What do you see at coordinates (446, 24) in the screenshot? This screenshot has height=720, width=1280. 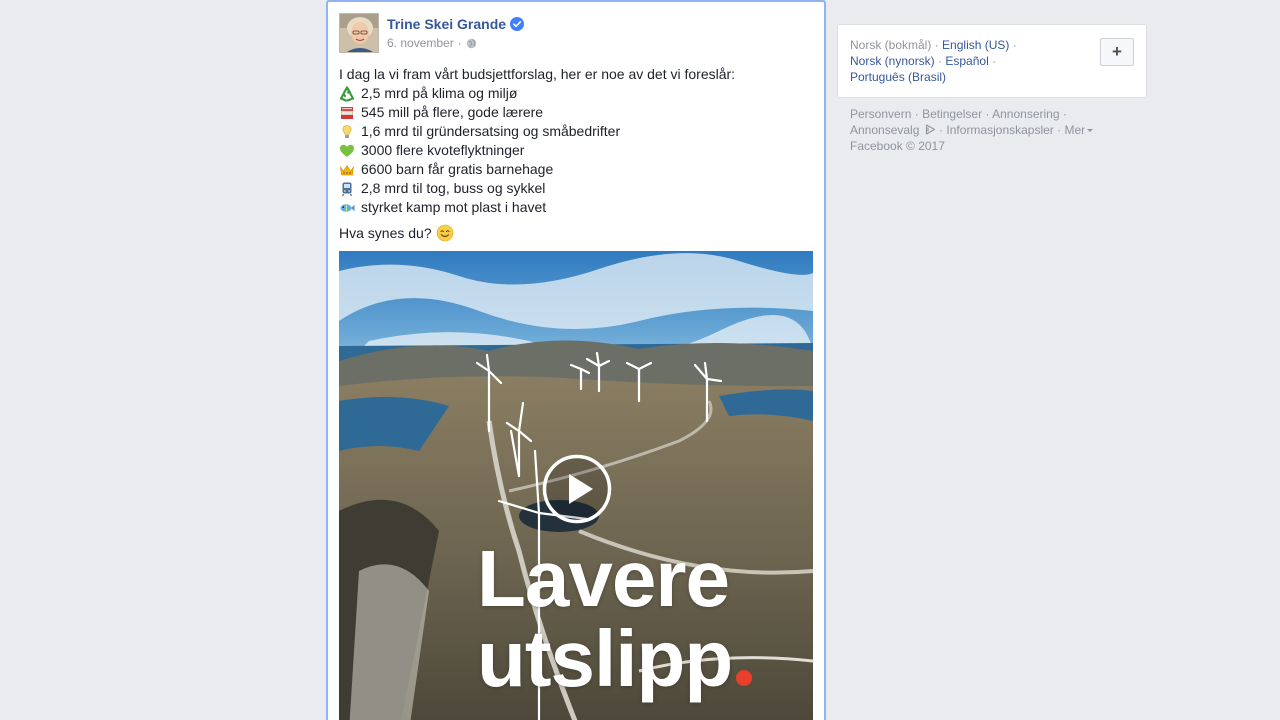 I see `author-name: Trine Skei Grande` at bounding box center [446, 24].